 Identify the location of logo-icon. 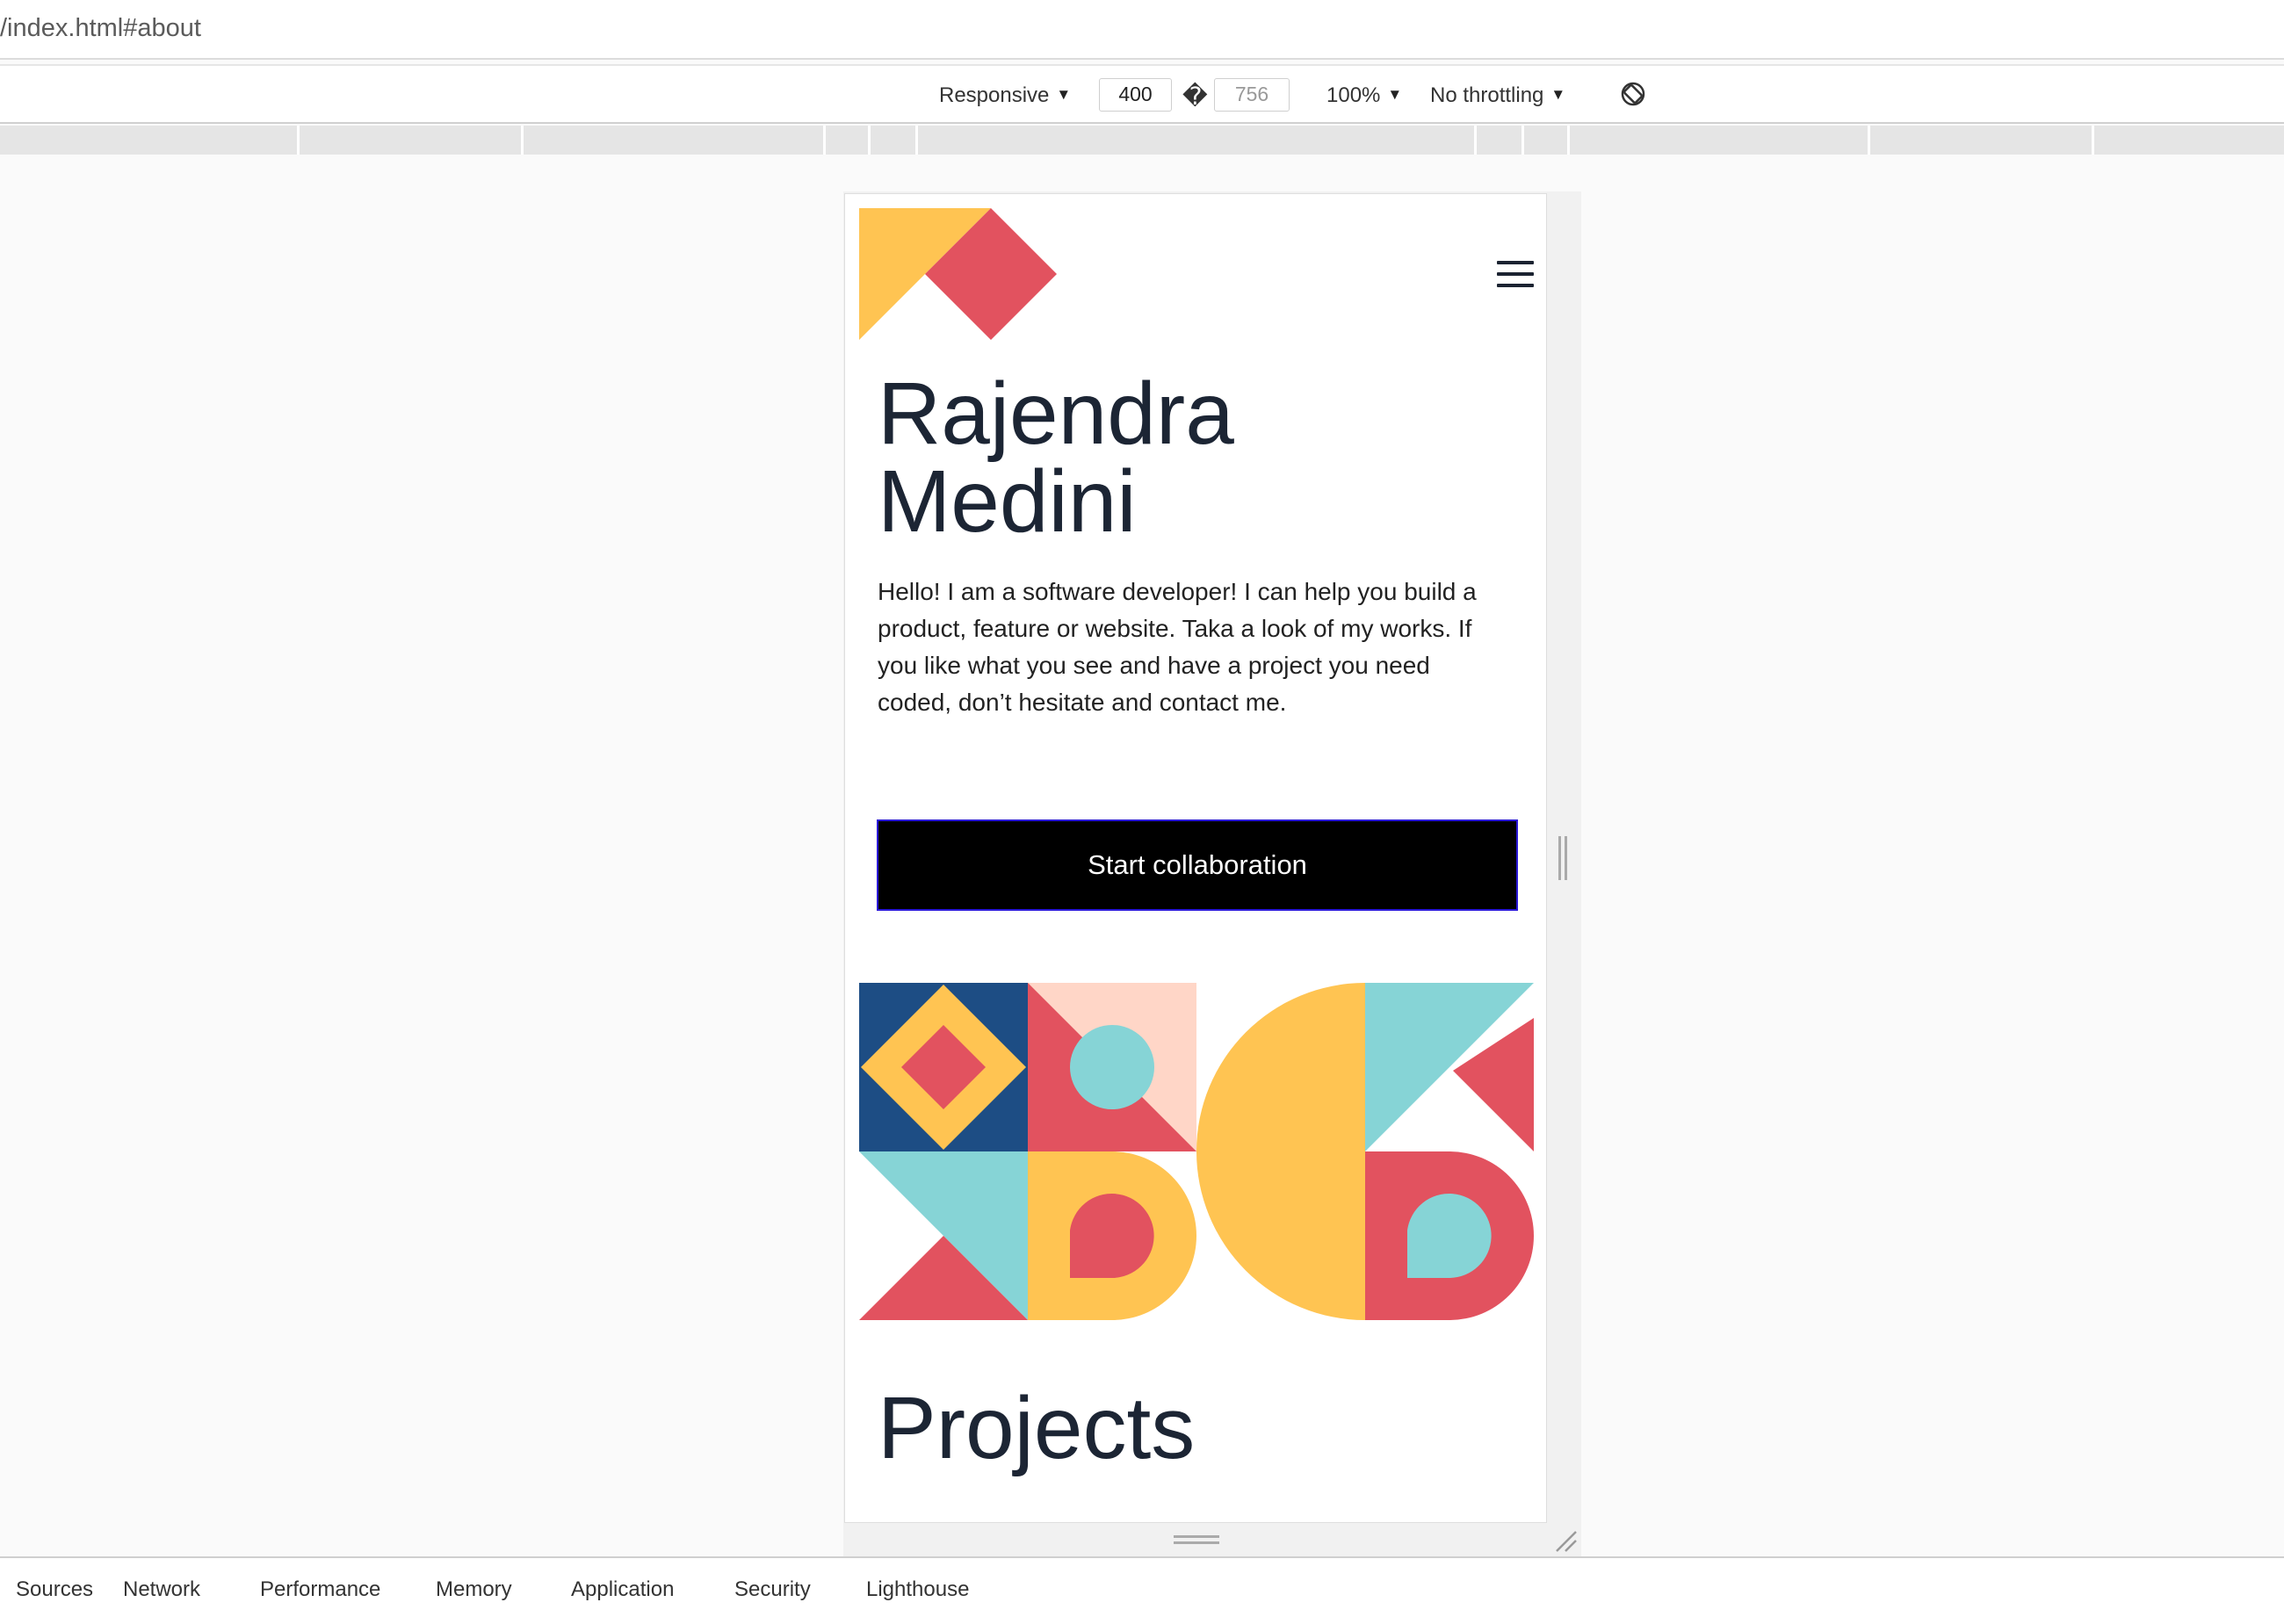
(958, 274).